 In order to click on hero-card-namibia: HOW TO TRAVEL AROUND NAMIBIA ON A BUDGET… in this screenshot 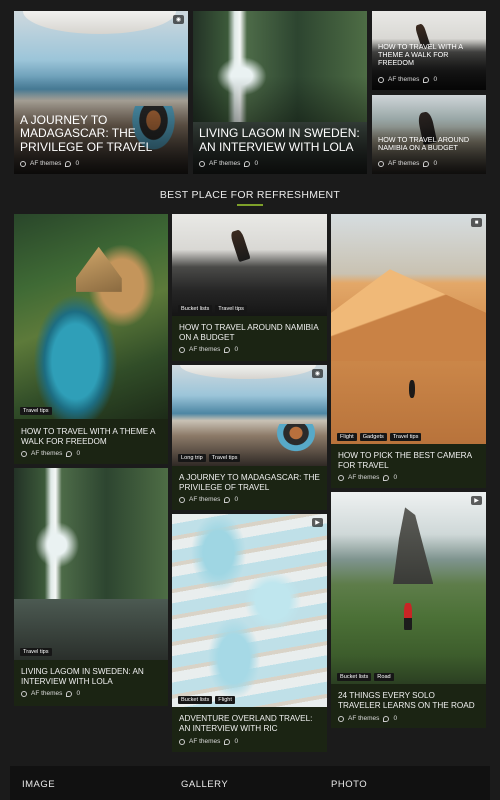, I will do `click(429, 134)`.